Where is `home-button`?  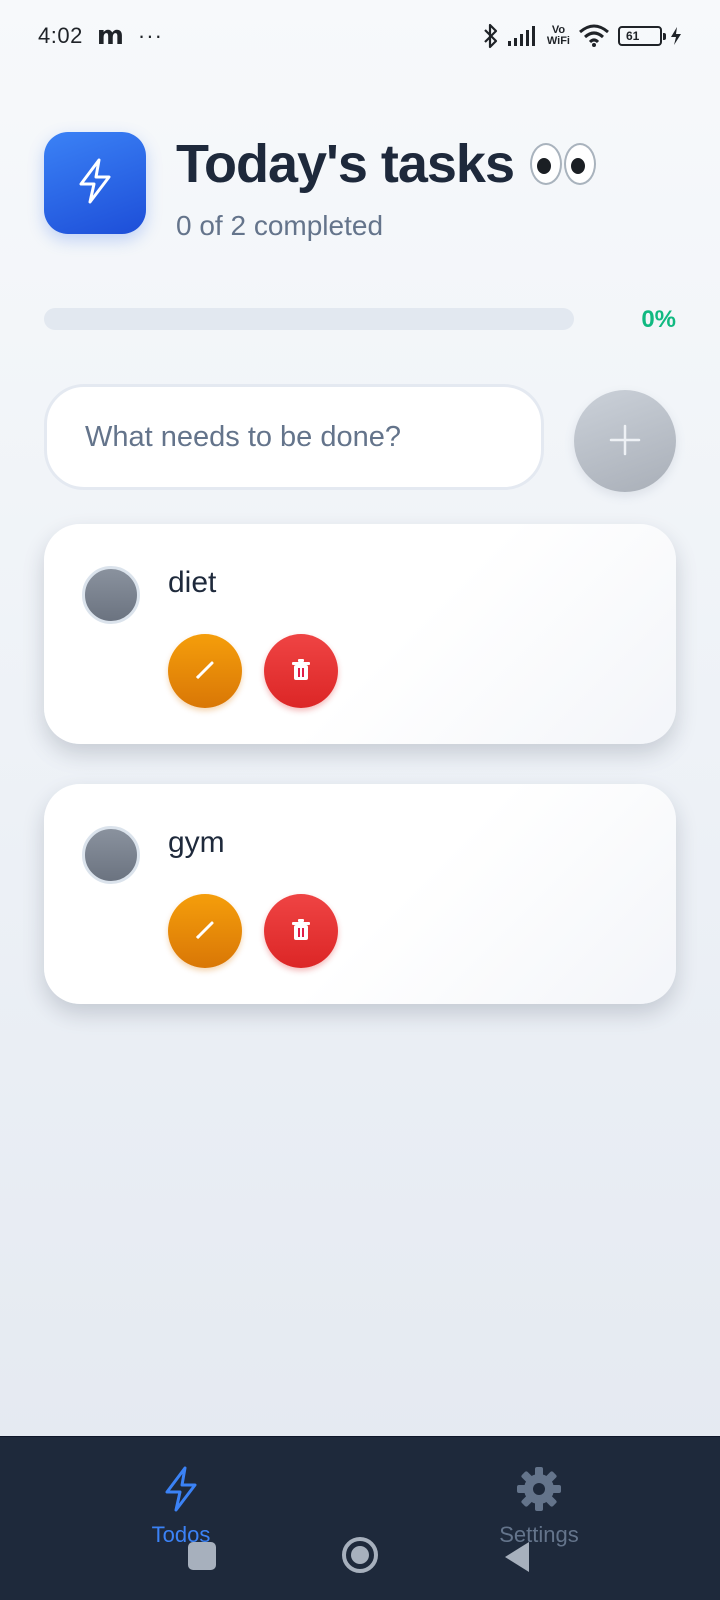
home-button is located at coordinates (360, 1555).